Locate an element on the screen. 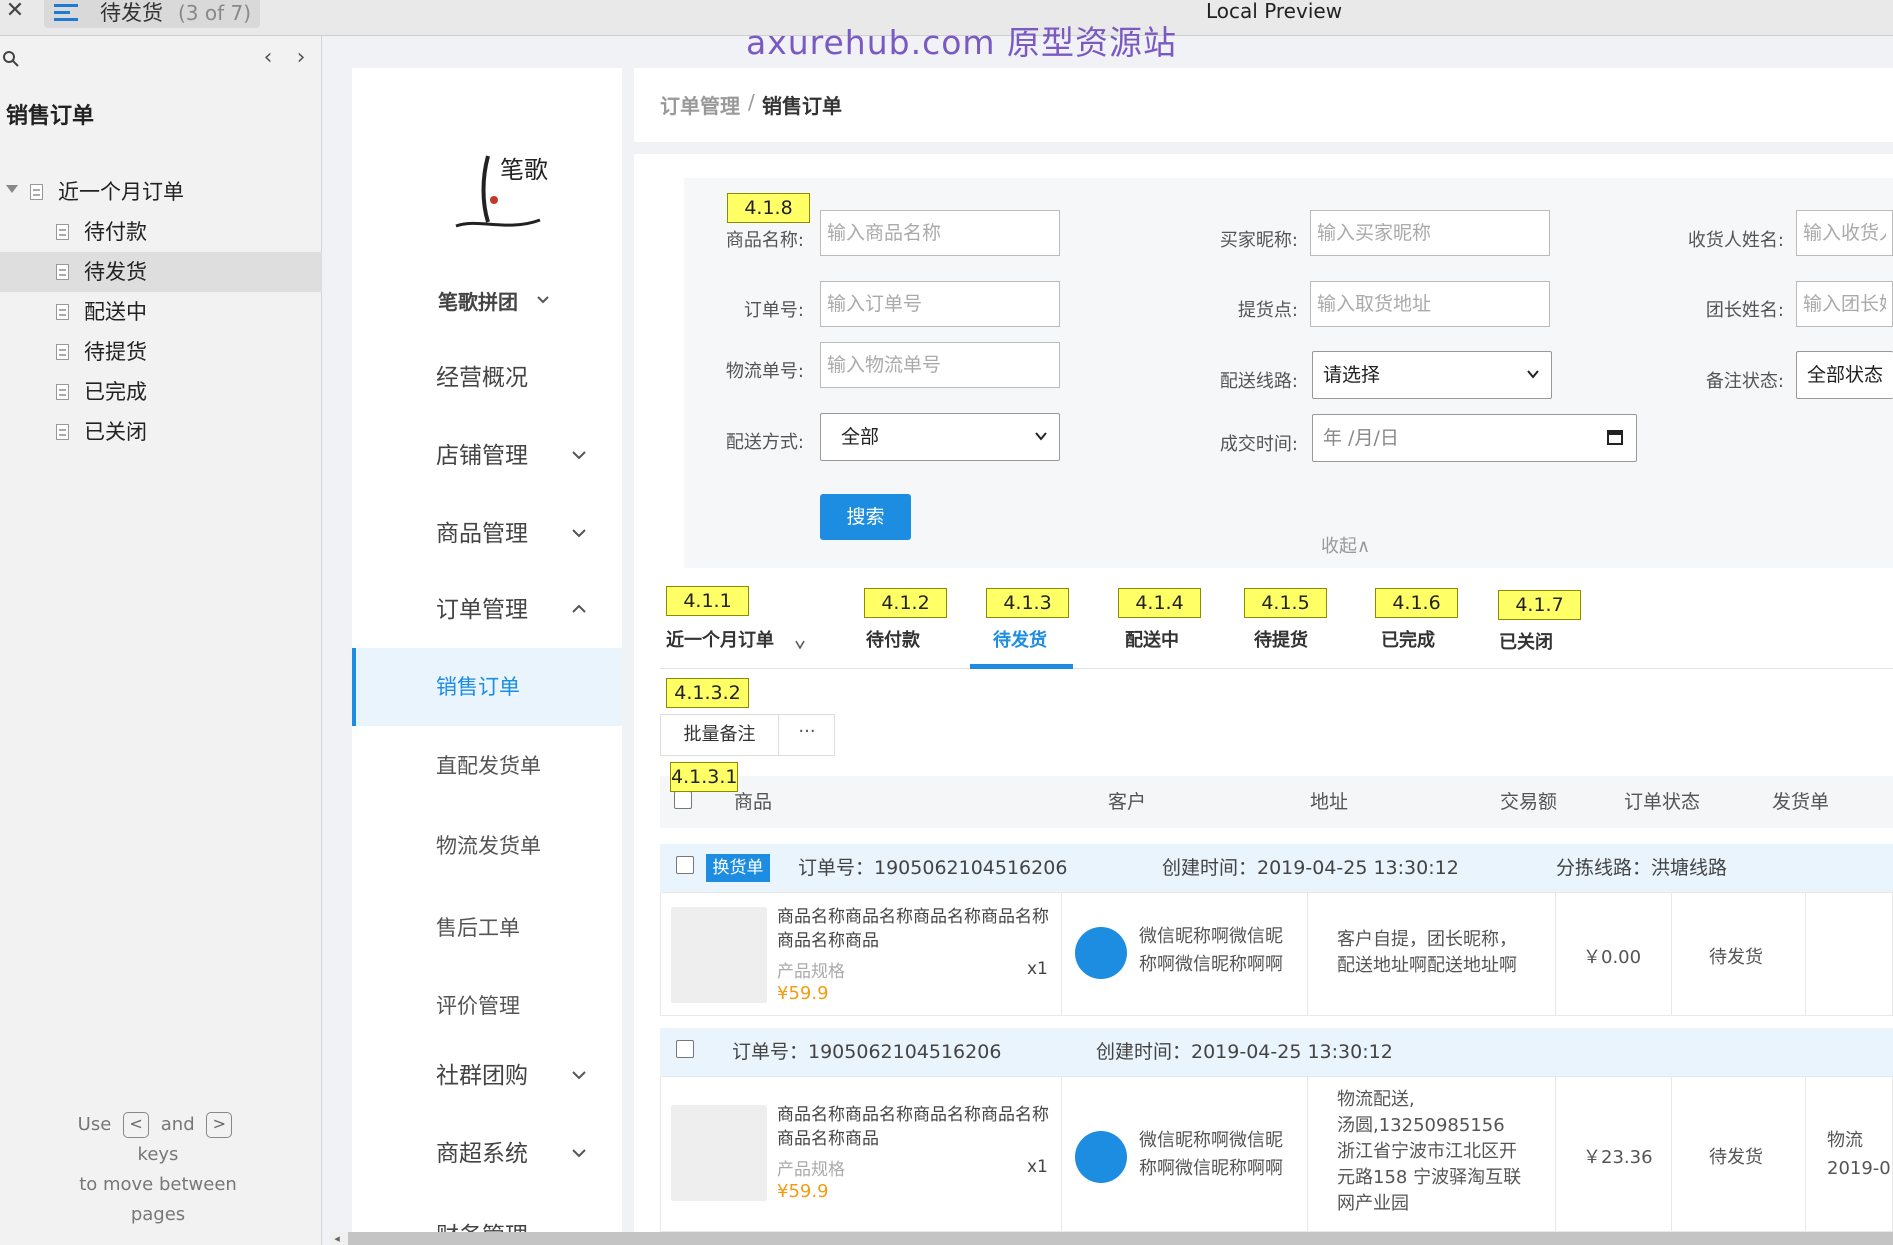  tree-item-label: 待提货 is located at coordinates (115, 352).